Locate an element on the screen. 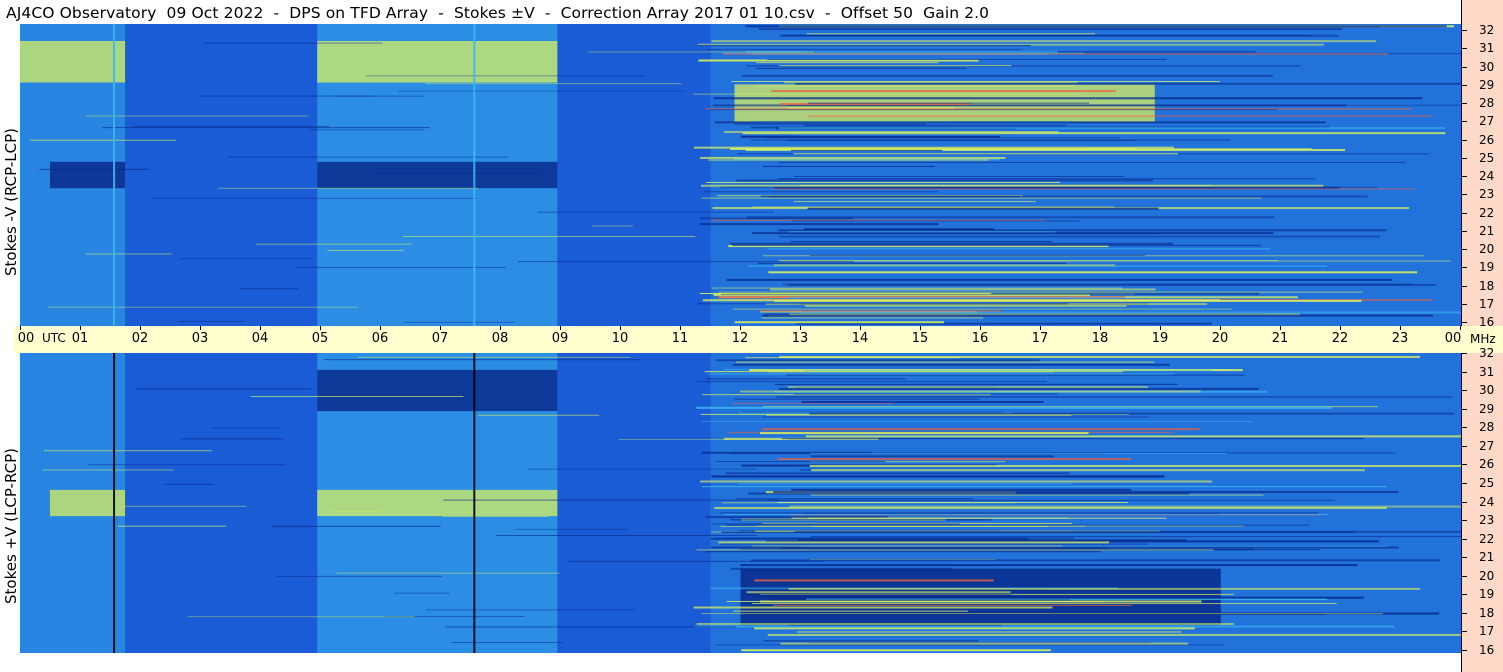 This screenshot has width=1503, height=672. frequency-tick-label: 27 is located at coordinates (1487, 121).